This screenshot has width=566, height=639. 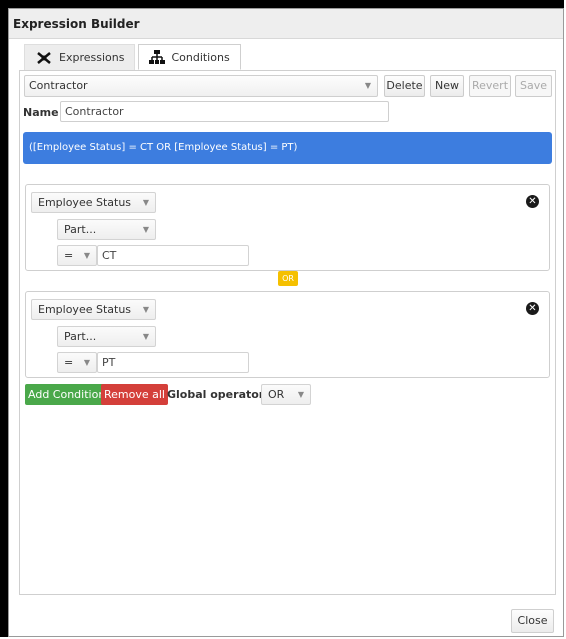 I want to click on or-badge: OR, so click(x=288, y=278).